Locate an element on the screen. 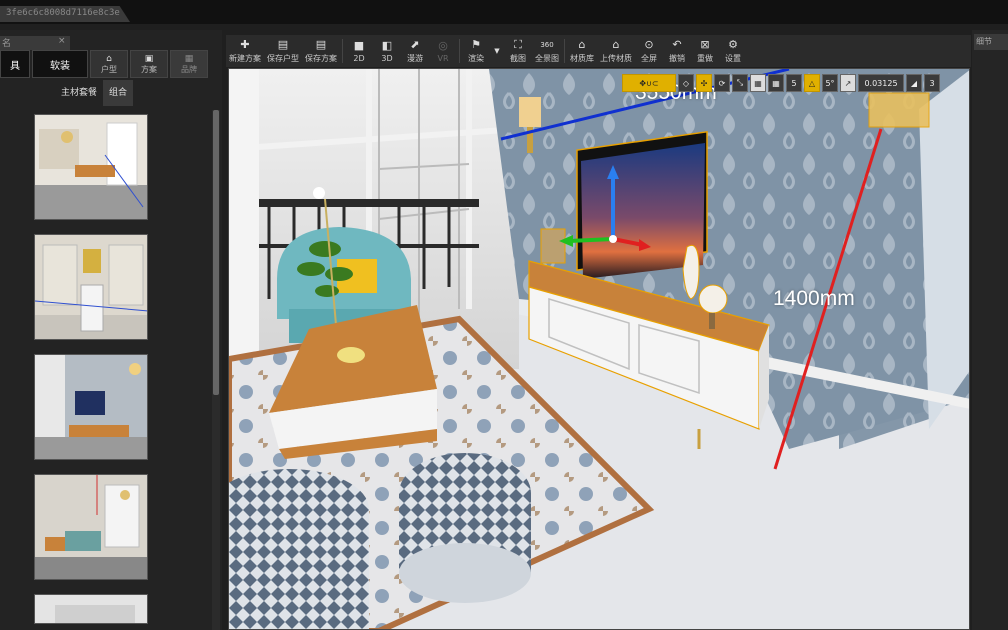  new-plan-button: ✚ 新建方案 is located at coordinates (245, 51).